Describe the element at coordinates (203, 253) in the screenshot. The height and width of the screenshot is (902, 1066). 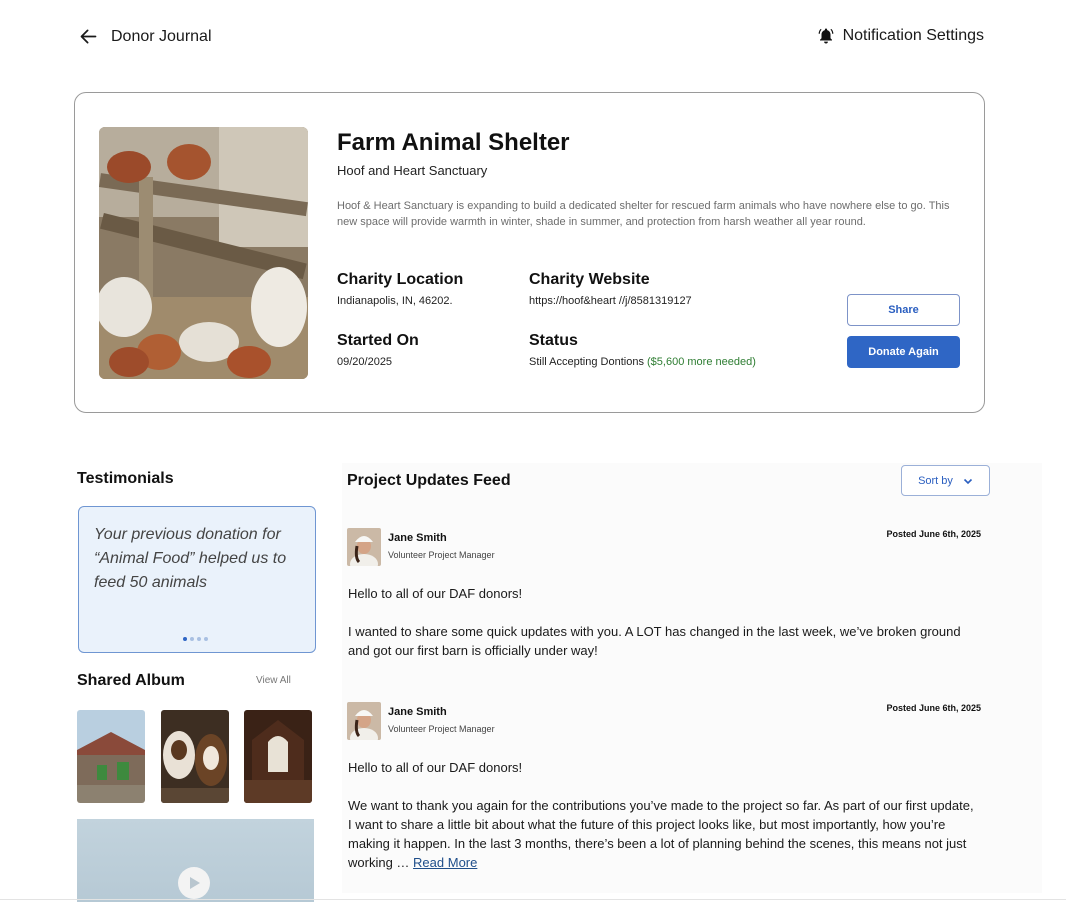
I see `charity-photo` at that location.